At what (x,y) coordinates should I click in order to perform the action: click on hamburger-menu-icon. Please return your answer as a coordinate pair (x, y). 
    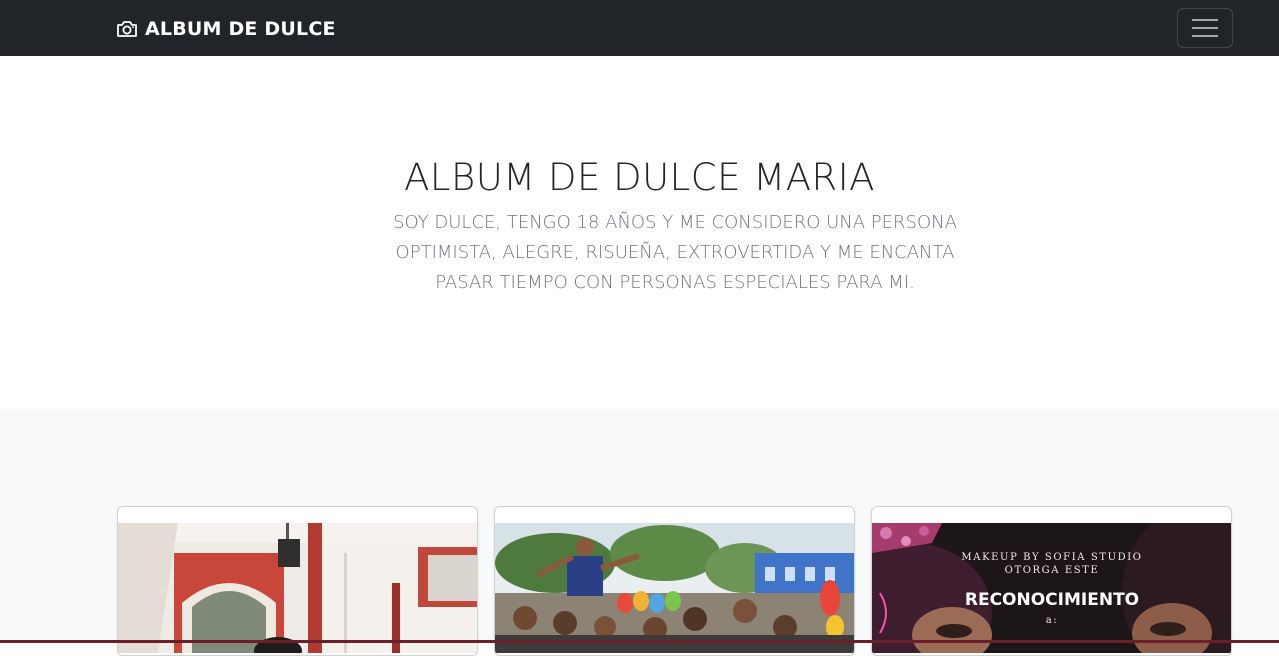
    Looking at the image, I should click on (1205, 28).